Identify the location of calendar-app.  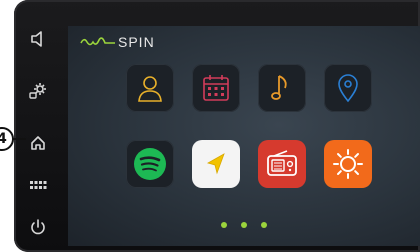
(216, 88).